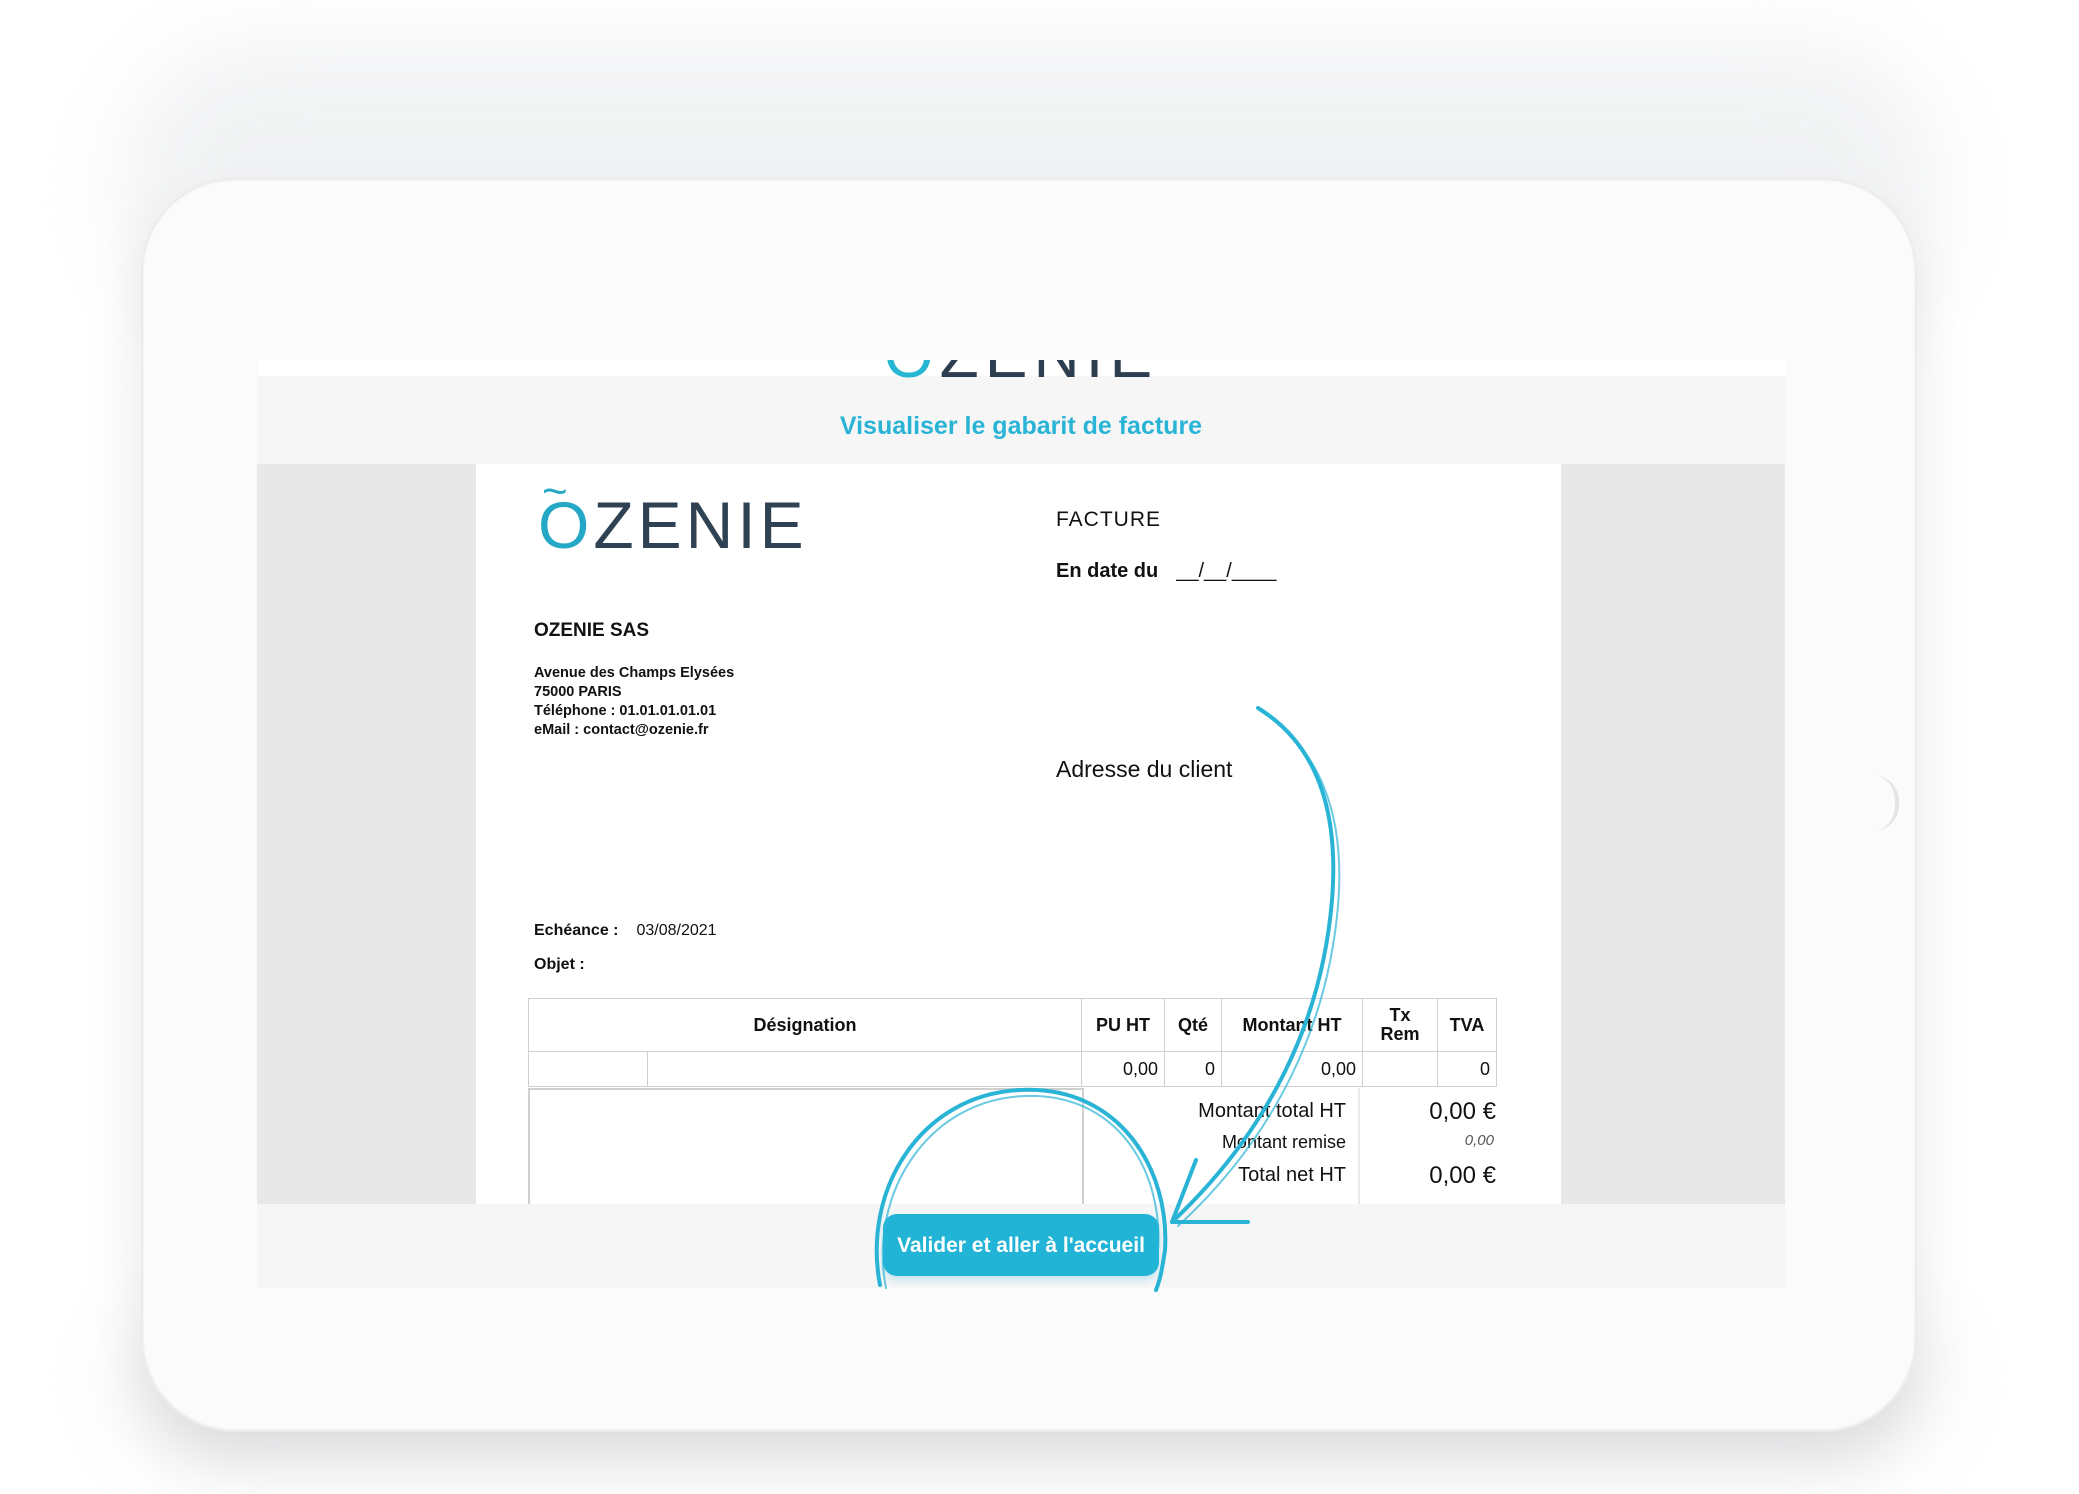 The width and height of the screenshot is (2079, 1494). I want to click on col-designation: Désignation, so click(805, 1025).